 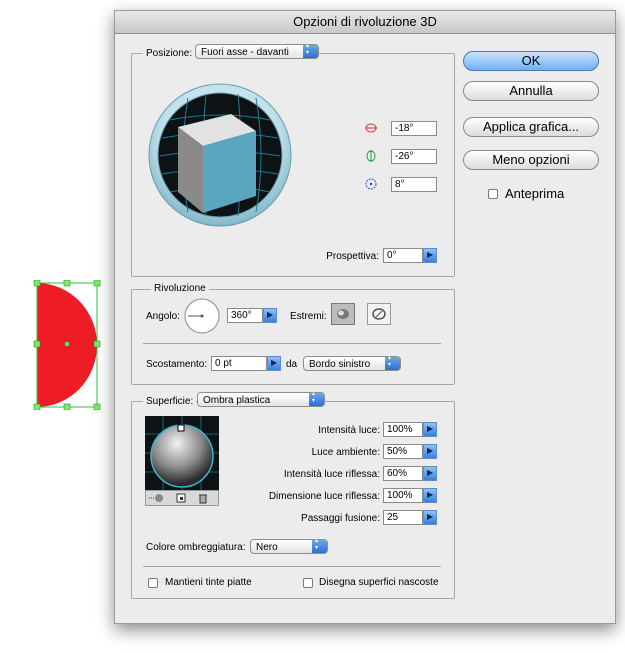 What do you see at coordinates (340, 518) in the screenshot?
I see `blend-steps-label: Passaggi fusione:` at bounding box center [340, 518].